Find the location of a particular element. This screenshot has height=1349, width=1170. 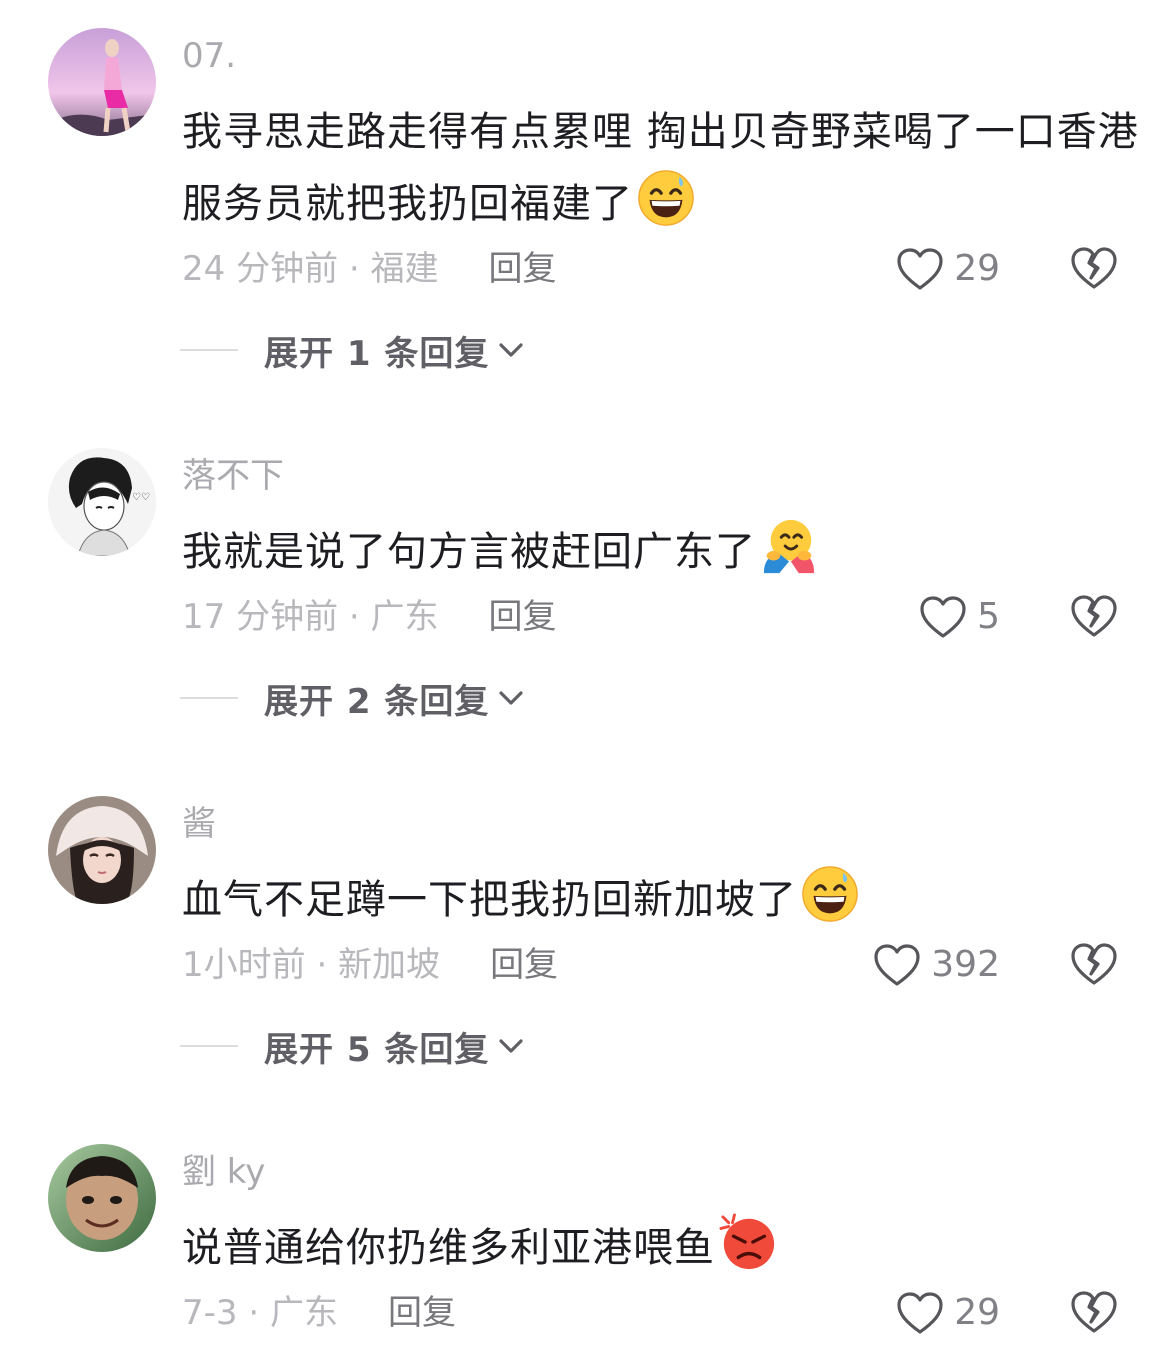

expand-replies-button: 展开 2 条回复 is located at coordinates (352, 698).